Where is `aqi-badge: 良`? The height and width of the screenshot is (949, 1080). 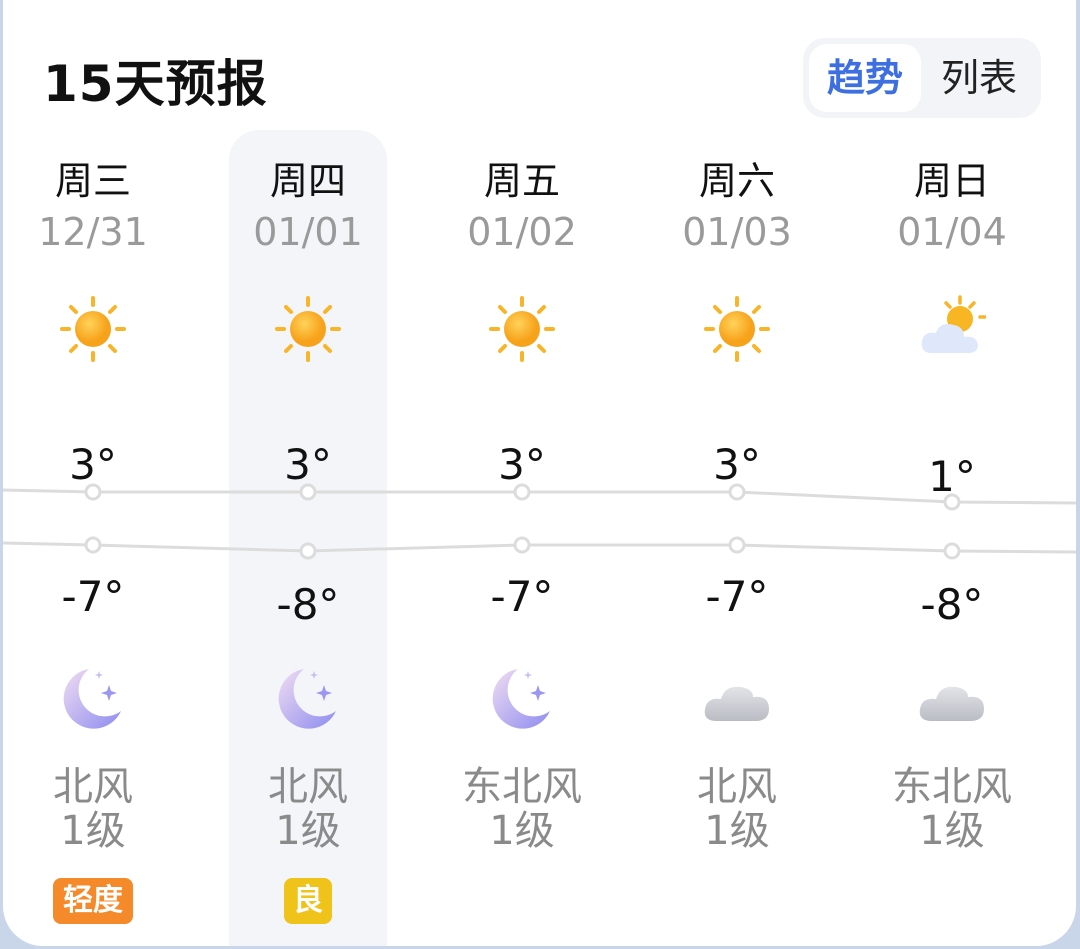 aqi-badge: 良 is located at coordinates (308, 901).